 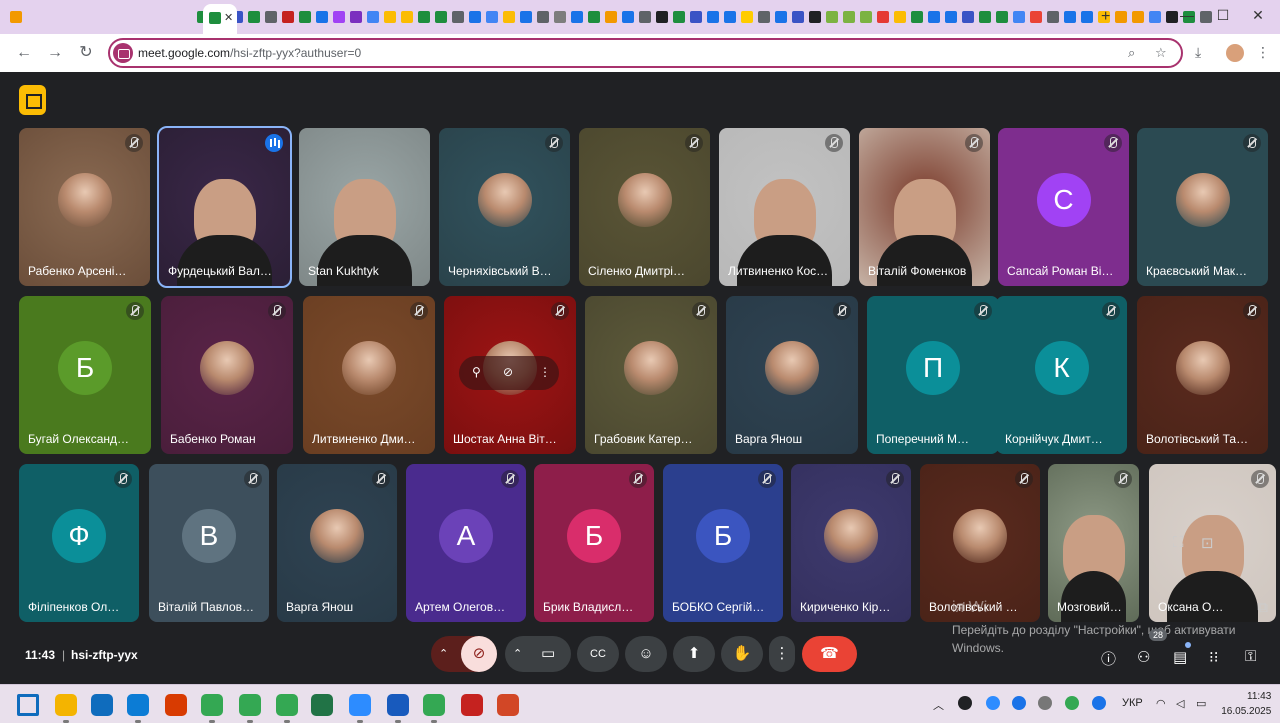 What do you see at coordinates (1263, 52) in the screenshot?
I see `menu-kebab-icon: ⋮` at bounding box center [1263, 52].